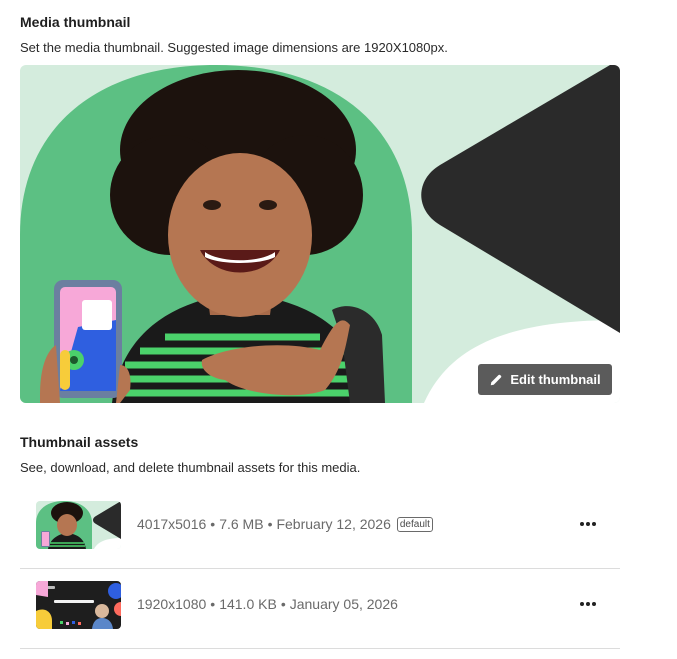  Describe the element at coordinates (241, 524) in the screenshot. I see `asset-file-size: 7.6 MB` at that location.